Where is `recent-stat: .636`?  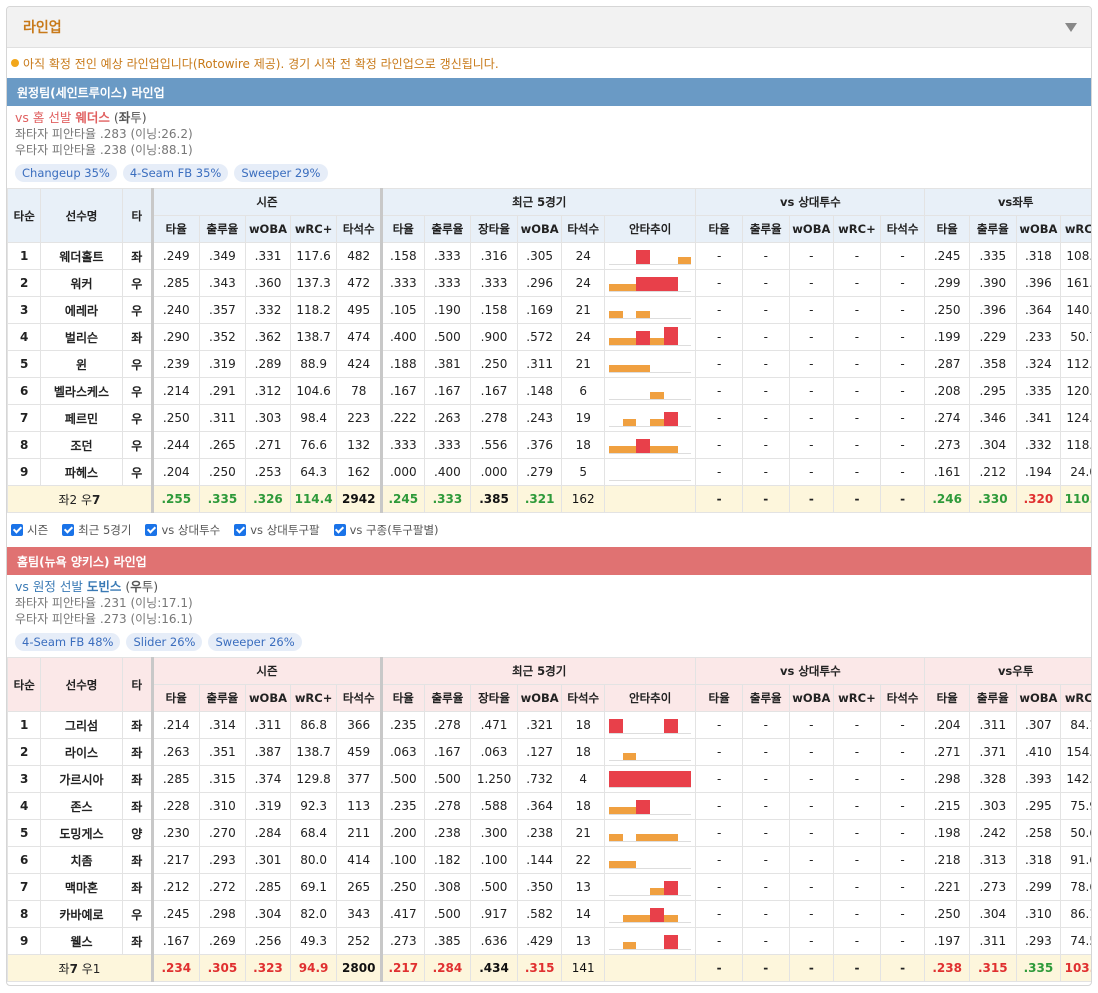
recent-stat: .636 is located at coordinates (494, 941).